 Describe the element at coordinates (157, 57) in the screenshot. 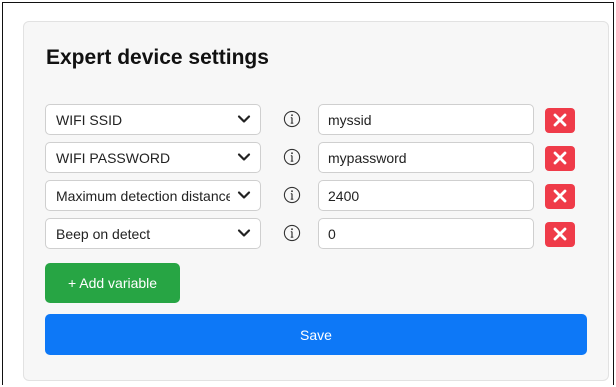

I see `card-title: Expert device settings` at that location.